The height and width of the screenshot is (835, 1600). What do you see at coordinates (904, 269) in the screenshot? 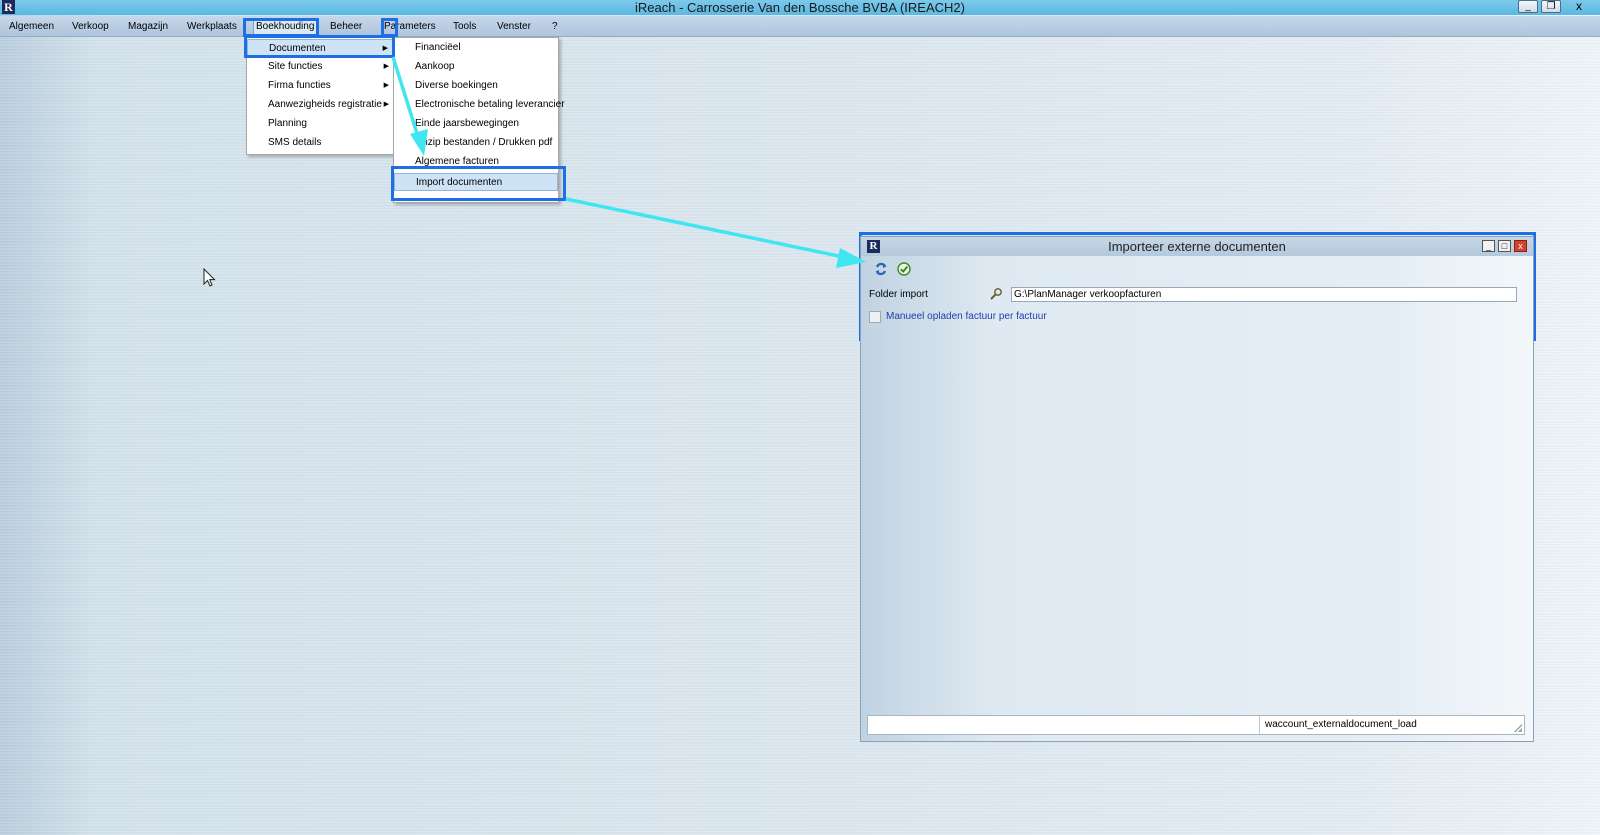
I see `checkmark-icon` at bounding box center [904, 269].